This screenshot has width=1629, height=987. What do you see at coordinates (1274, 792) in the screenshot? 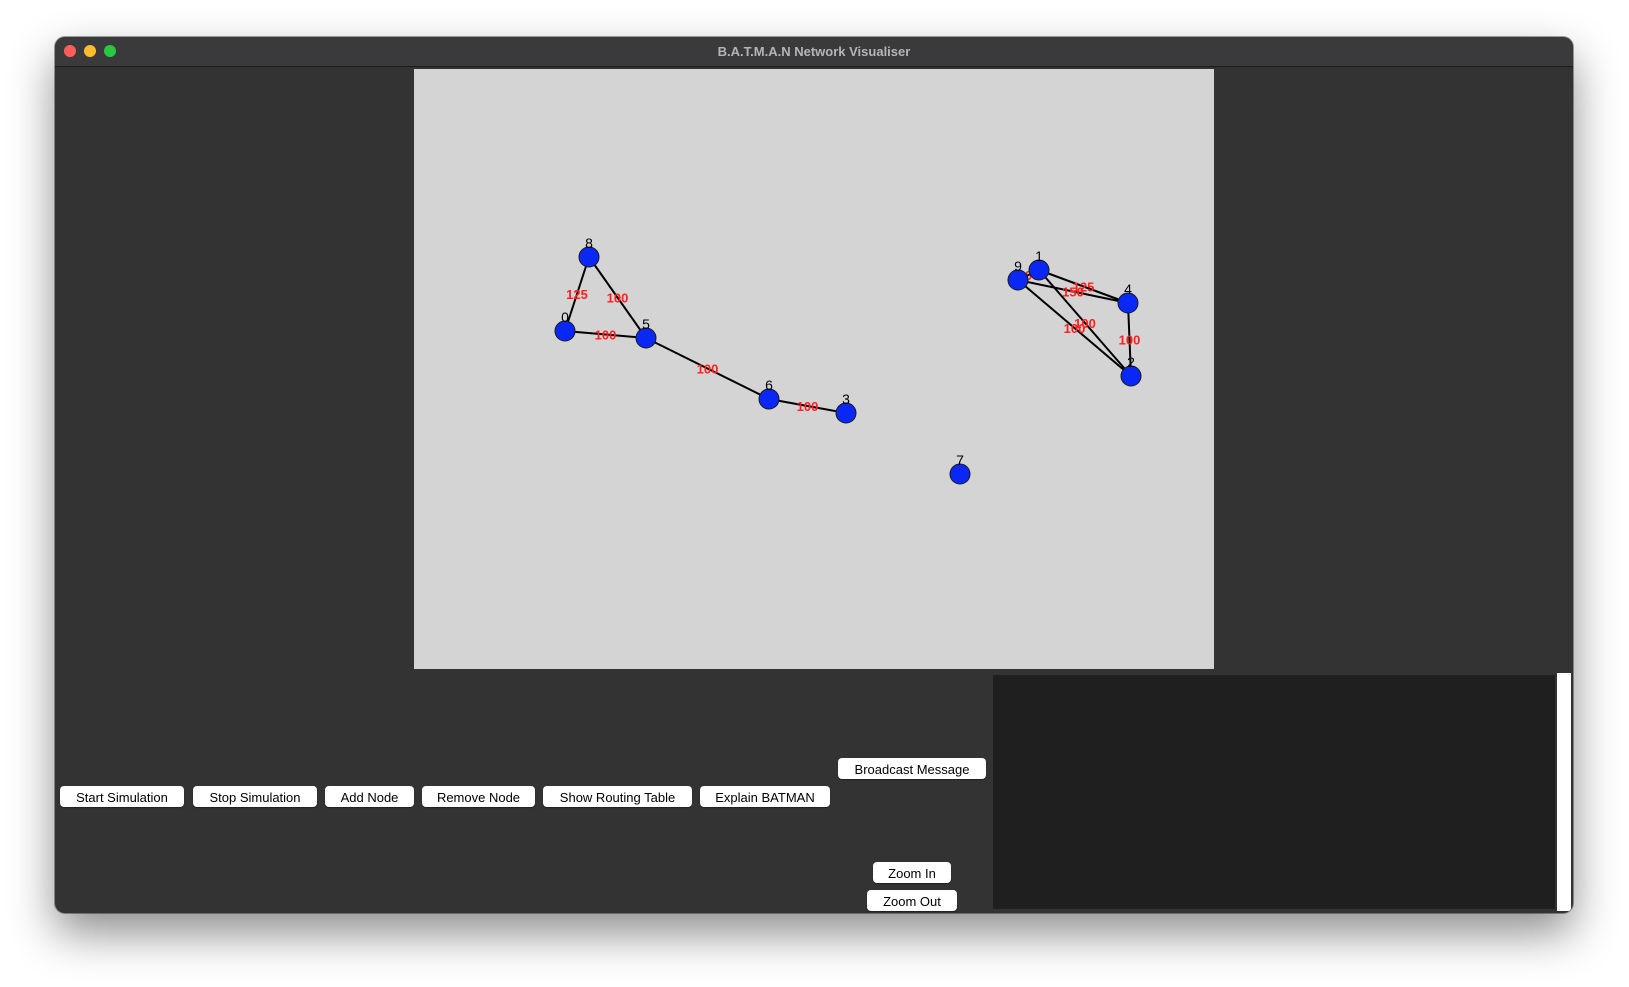
I see `log-output-panel` at bounding box center [1274, 792].